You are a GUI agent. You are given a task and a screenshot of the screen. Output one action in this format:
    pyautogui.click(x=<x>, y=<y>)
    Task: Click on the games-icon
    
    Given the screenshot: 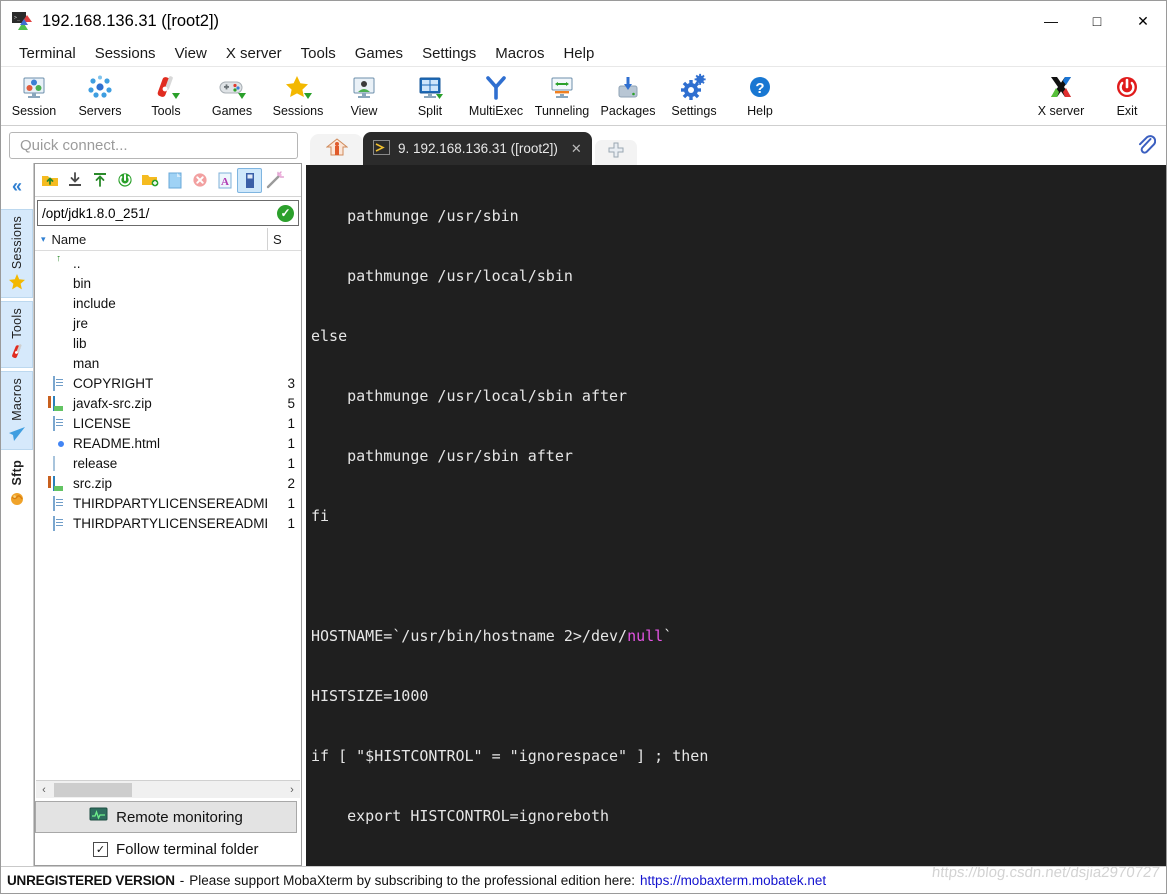 What is the action you would take?
    pyautogui.click(x=232, y=88)
    